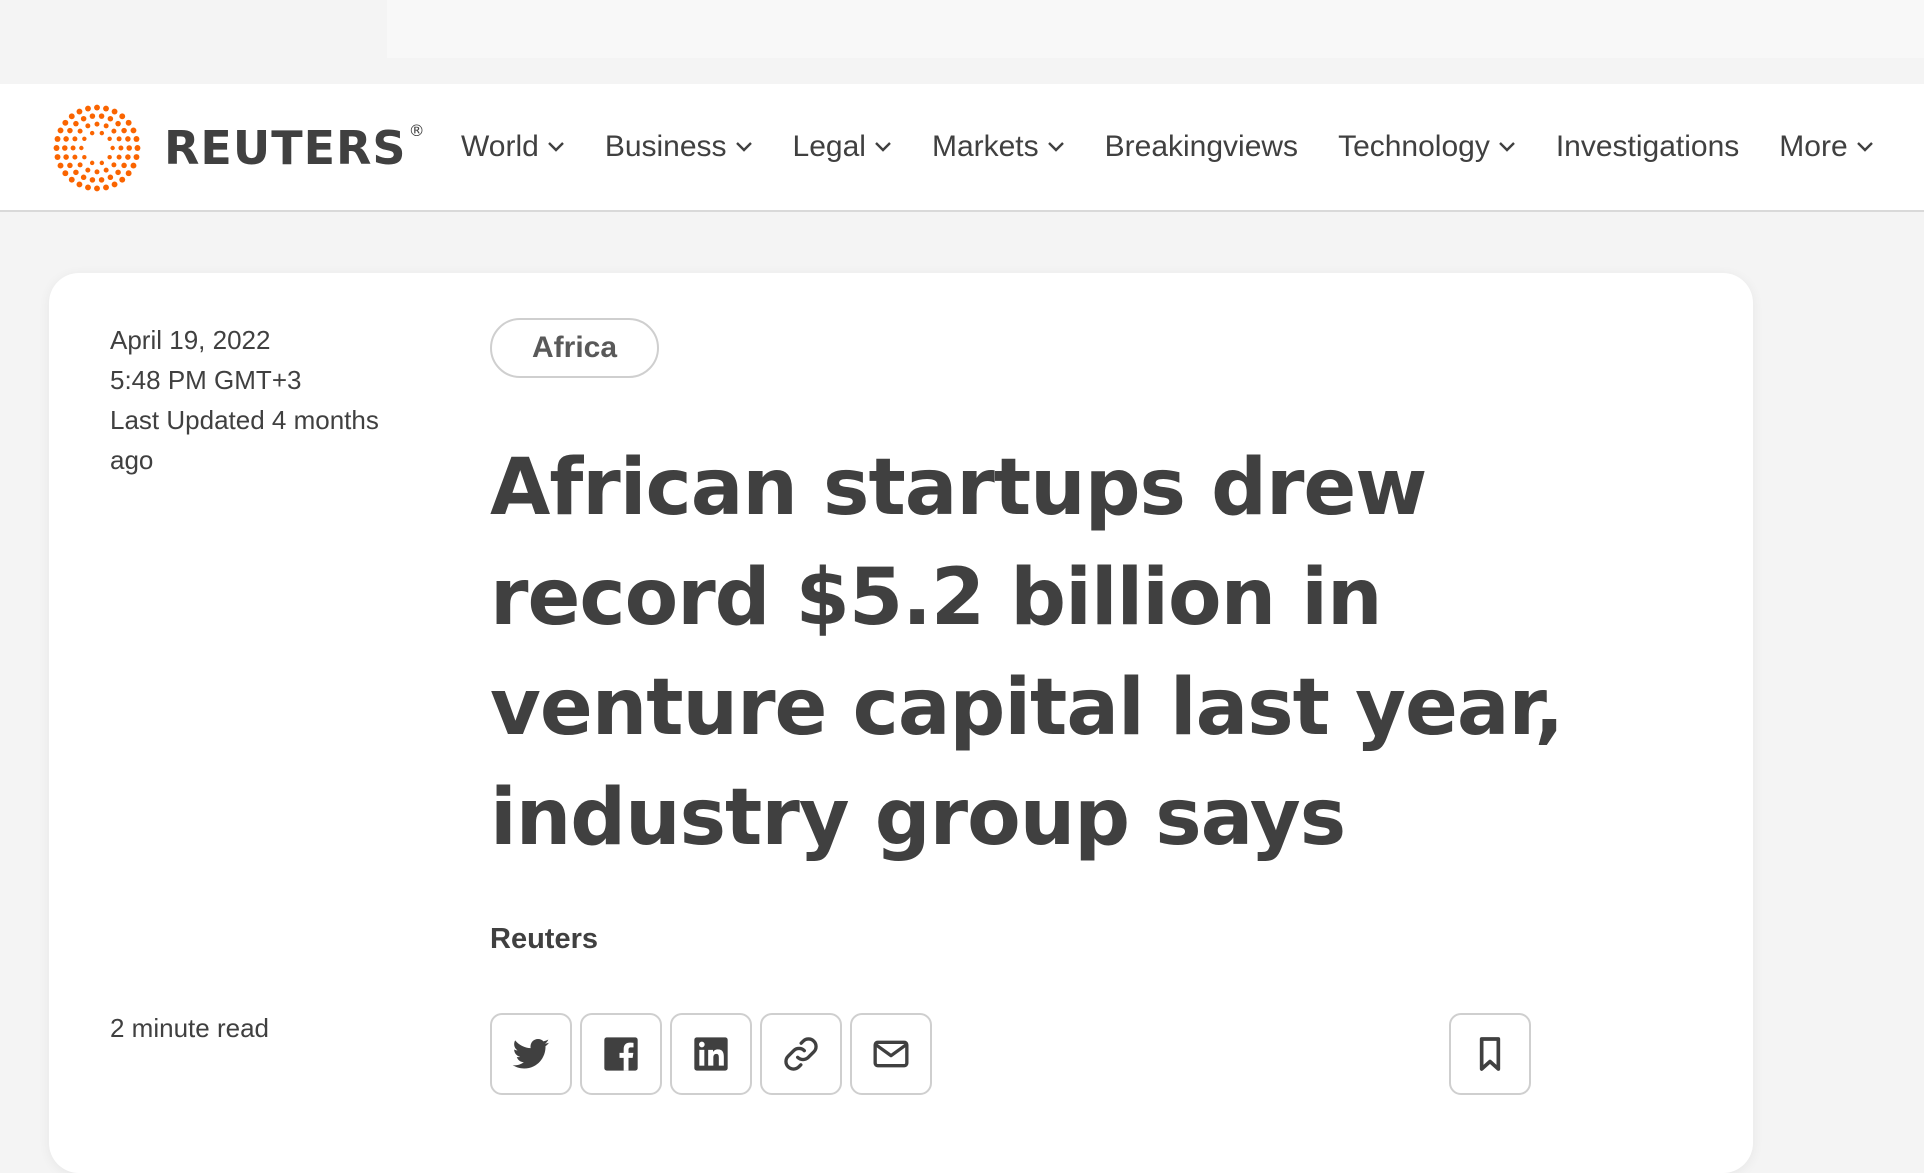 This screenshot has width=1924, height=1173. Describe the element at coordinates (1155, 29) in the screenshot. I see `top-strip-blank` at that location.